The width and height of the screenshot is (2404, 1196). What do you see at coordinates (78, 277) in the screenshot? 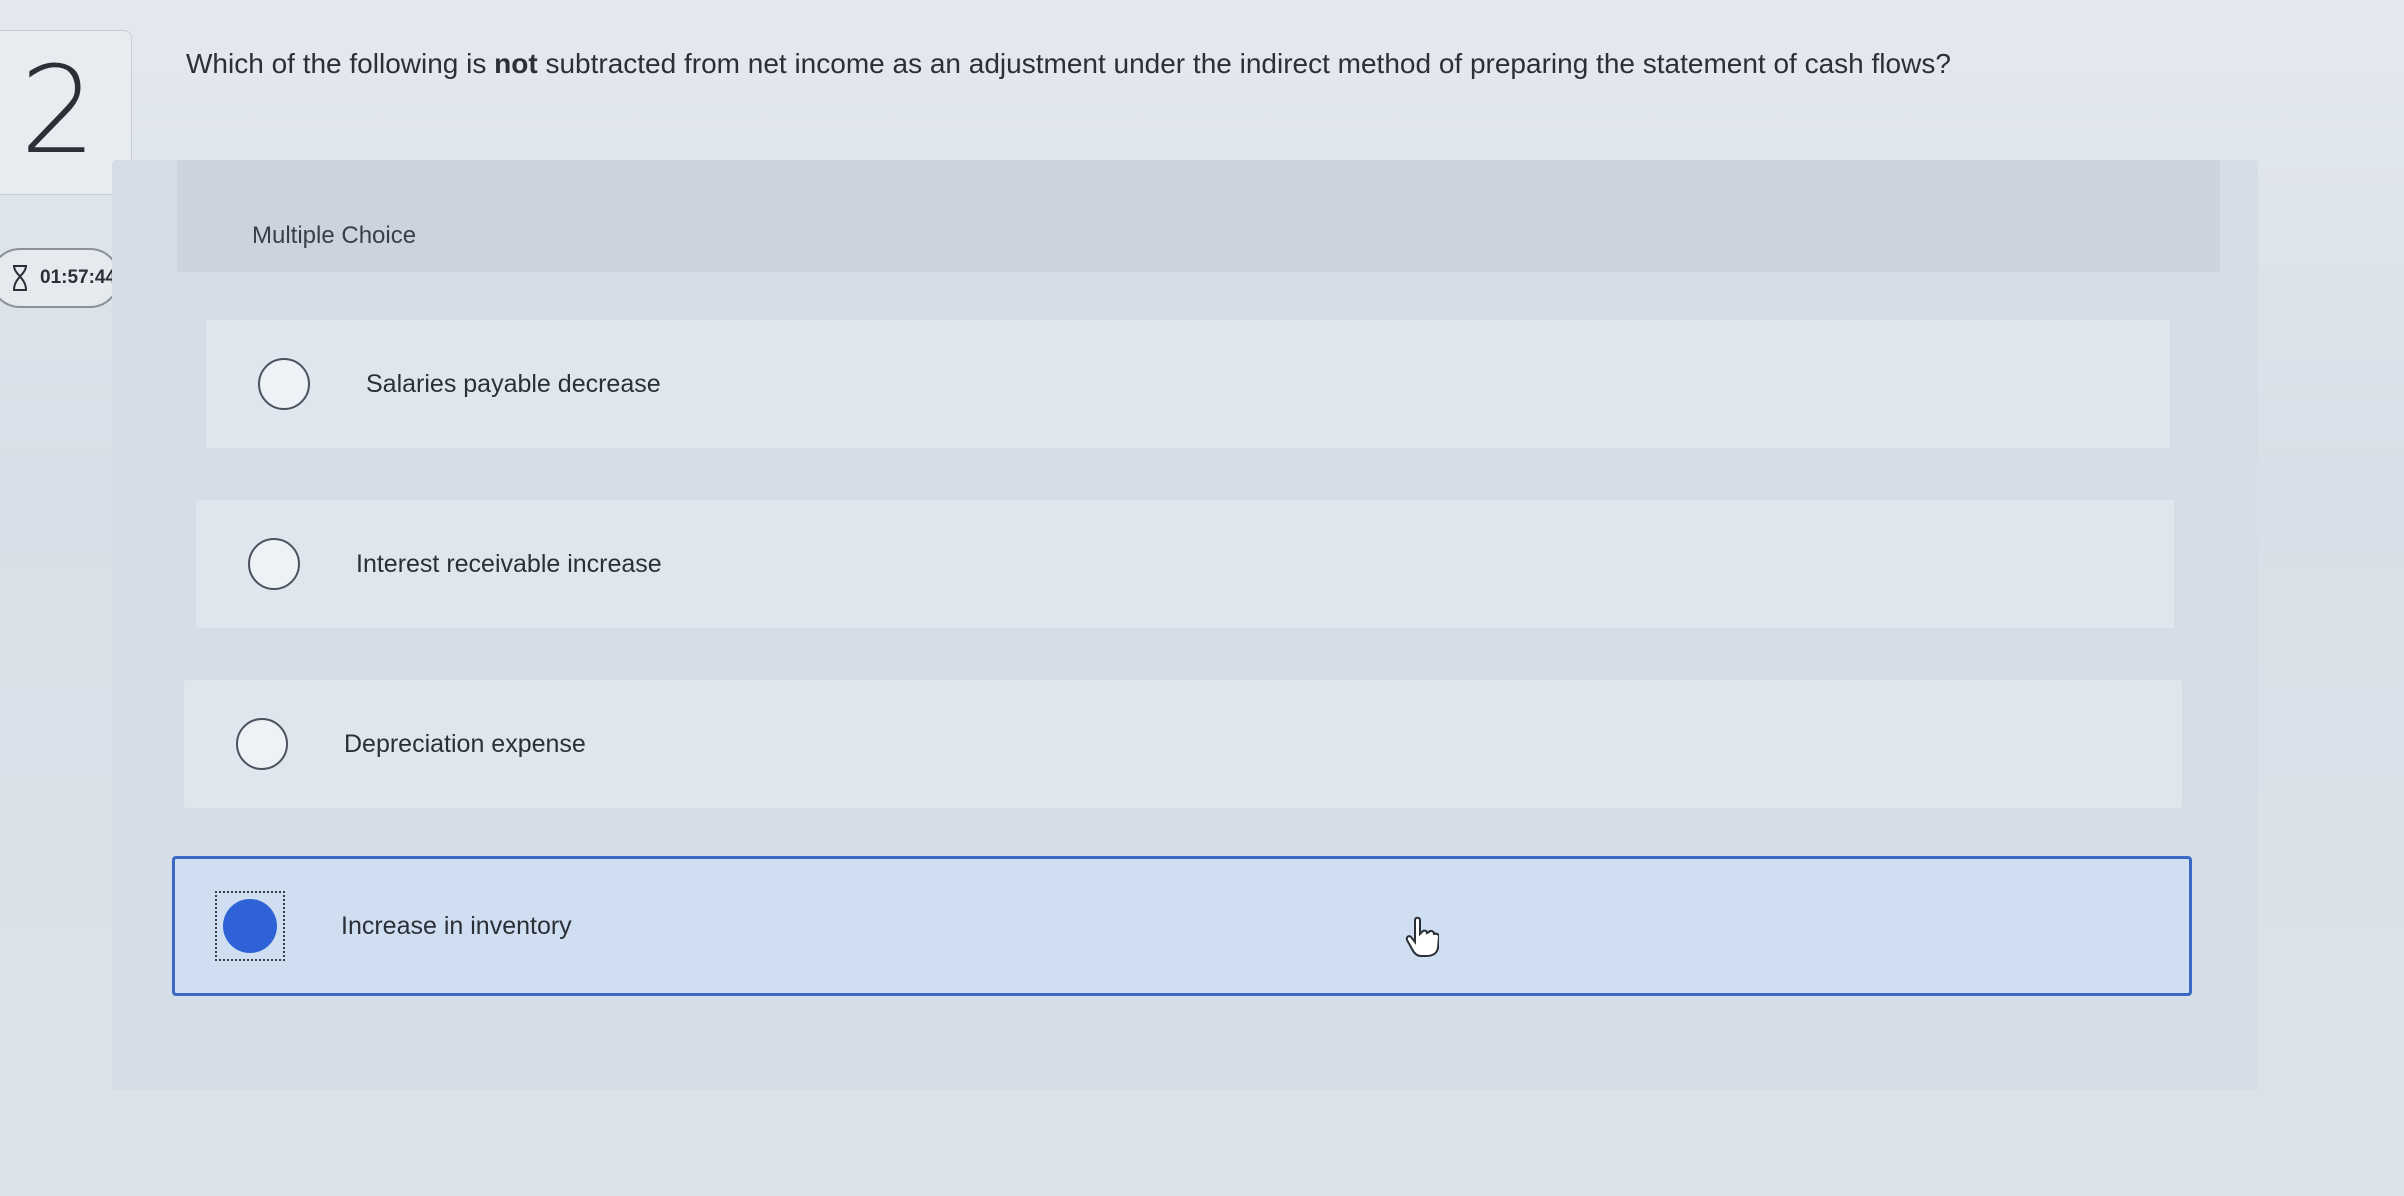
I see `timer-text: 01:57:44` at bounding box center [78, 277].